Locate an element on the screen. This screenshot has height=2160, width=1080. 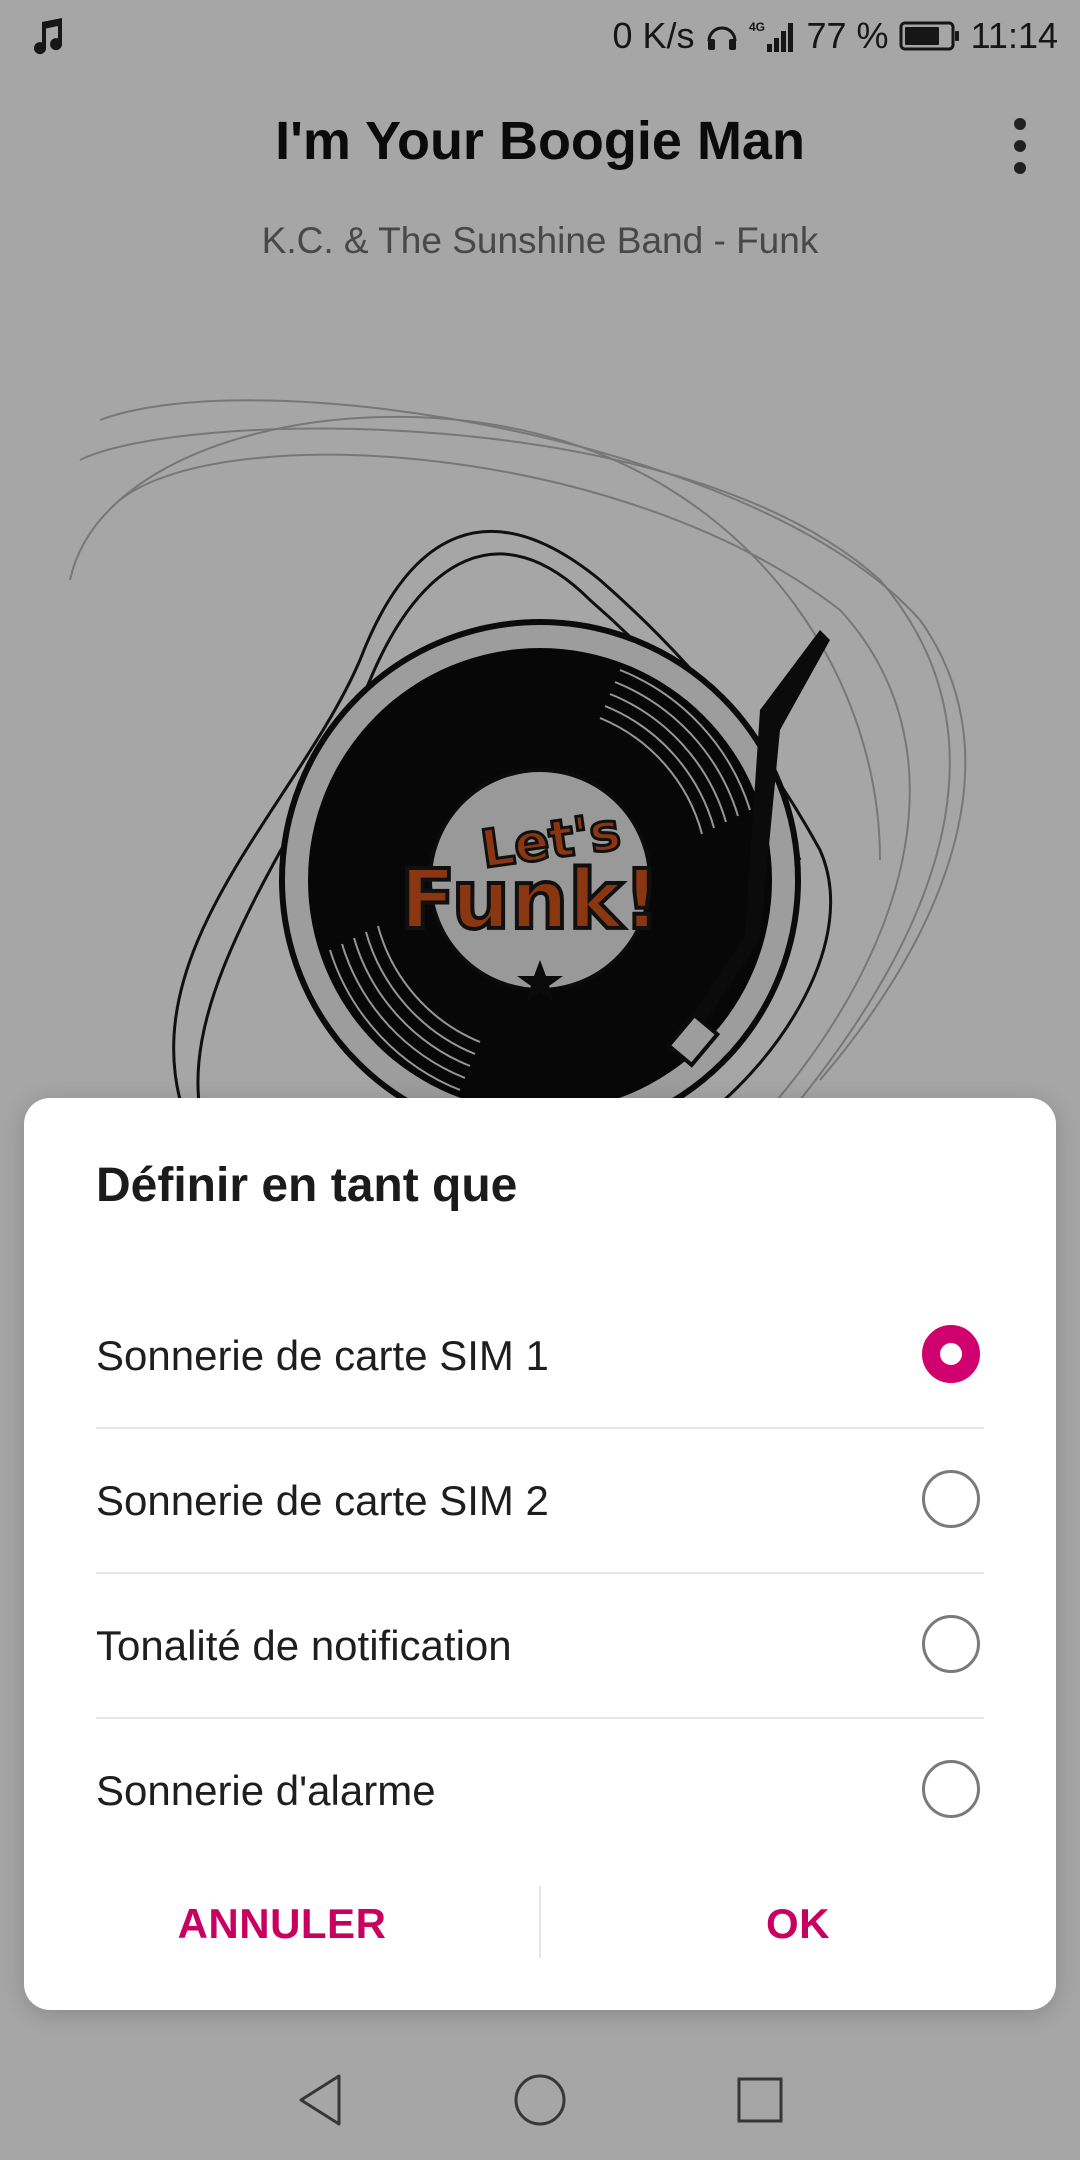
dialog-buttons: ANNULER OK is located at coordinates (540, 1923).